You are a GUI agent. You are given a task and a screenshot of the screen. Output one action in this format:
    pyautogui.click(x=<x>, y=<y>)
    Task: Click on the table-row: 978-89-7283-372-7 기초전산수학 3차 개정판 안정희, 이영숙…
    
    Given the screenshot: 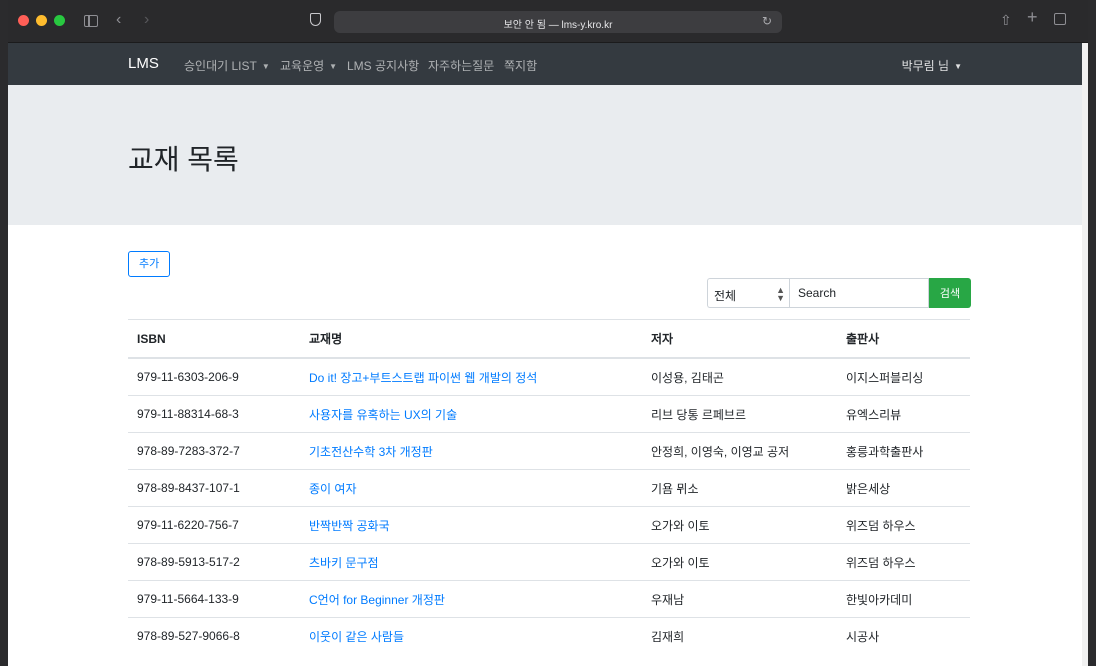 What is the action you would take?
    pyautogui.click(x=549, y=451)
    